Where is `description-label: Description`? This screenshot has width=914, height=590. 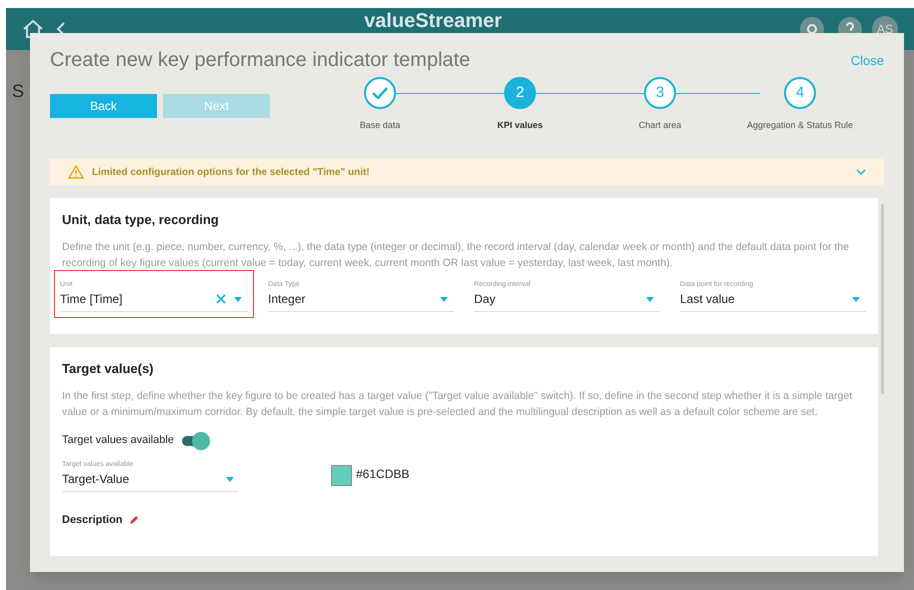 description-label: Description is located at coordinates (92, 520).